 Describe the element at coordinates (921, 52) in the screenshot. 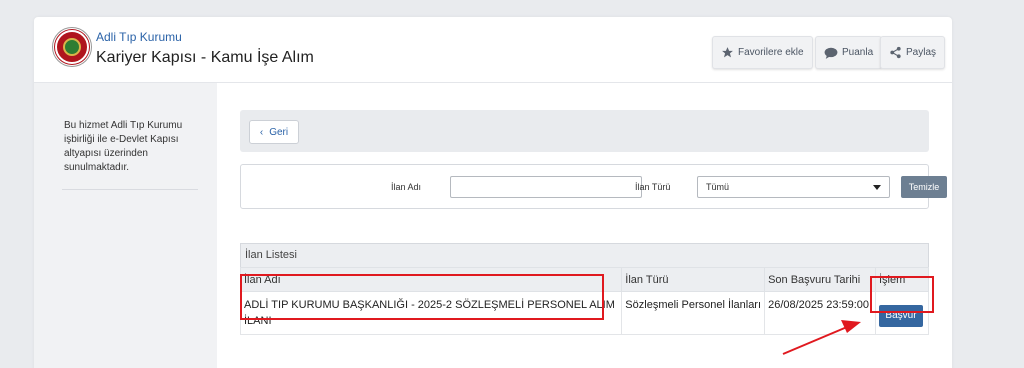

I see `share-label: Paylaş` at that location.